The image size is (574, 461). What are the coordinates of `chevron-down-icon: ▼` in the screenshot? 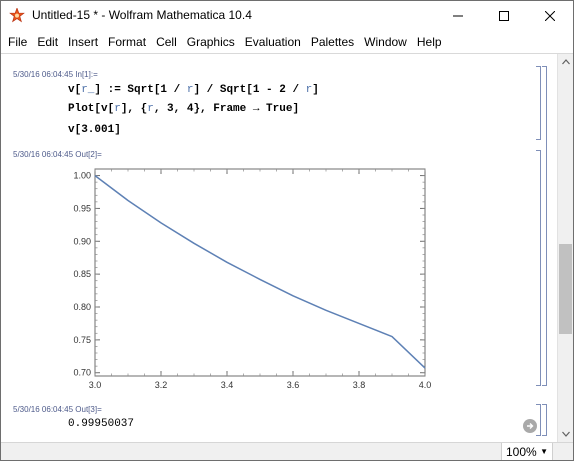 It's located at (544, 451).